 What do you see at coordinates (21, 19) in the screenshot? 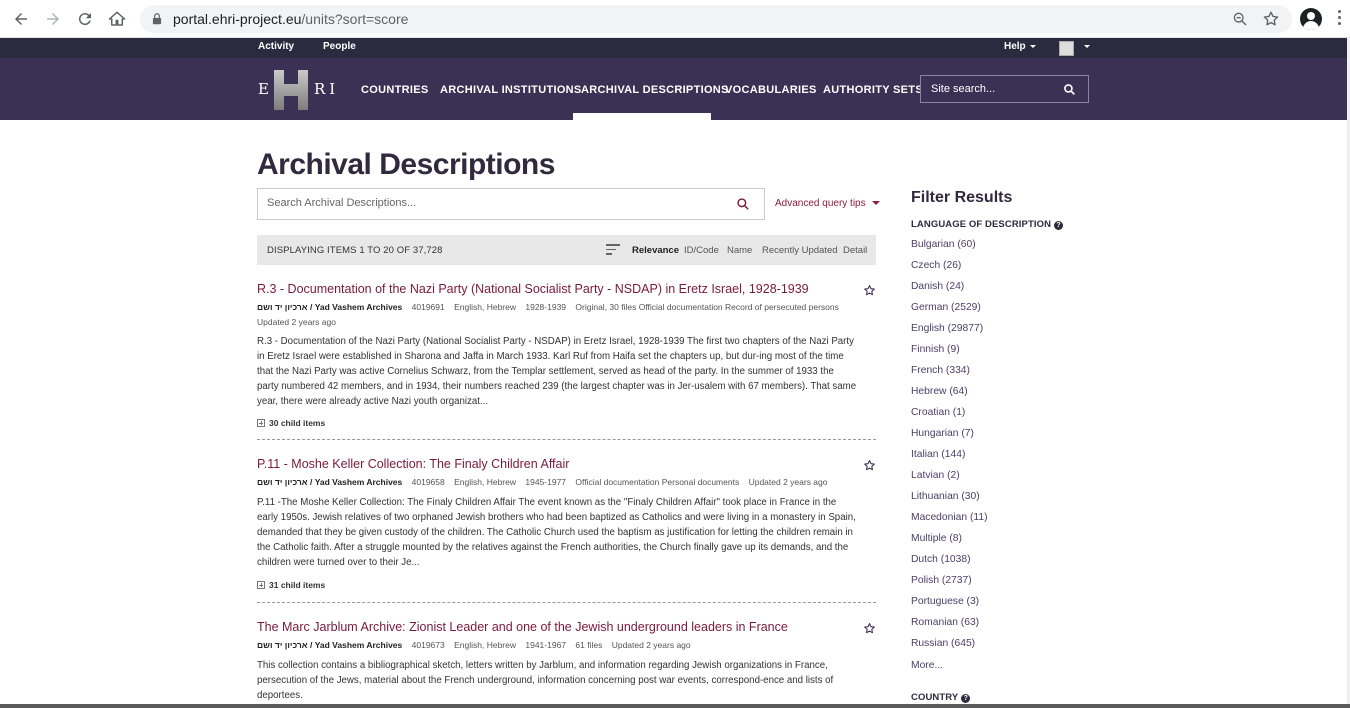
I see `back-arrow-icon` at bounding box center [21, 19].